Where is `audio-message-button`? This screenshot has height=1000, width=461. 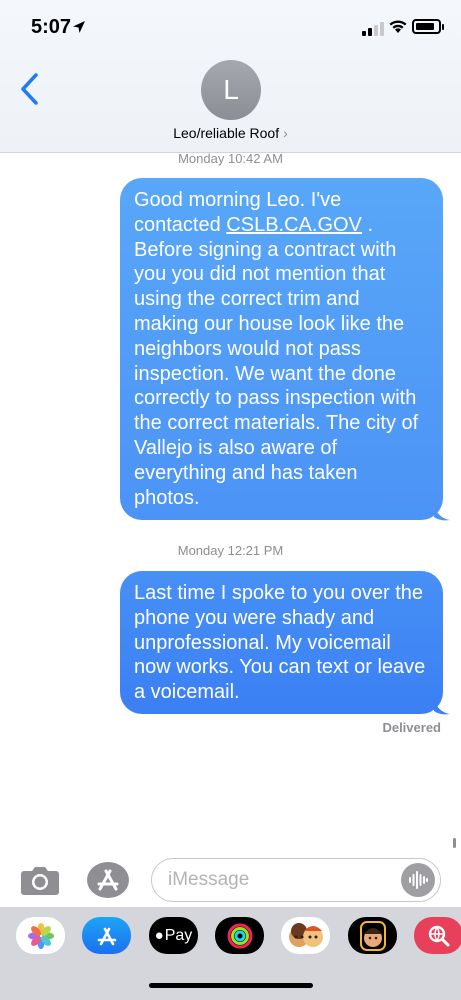
audio-message-button is located at coordinates (418, 880).